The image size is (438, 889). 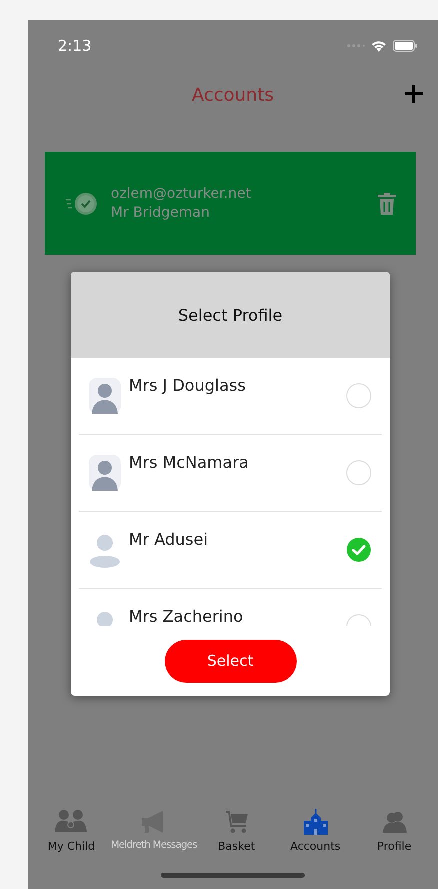 What do you see at coordinates (237, 822) in the screenshot?
I see `cart-icon` at bounding box center [237, 822].